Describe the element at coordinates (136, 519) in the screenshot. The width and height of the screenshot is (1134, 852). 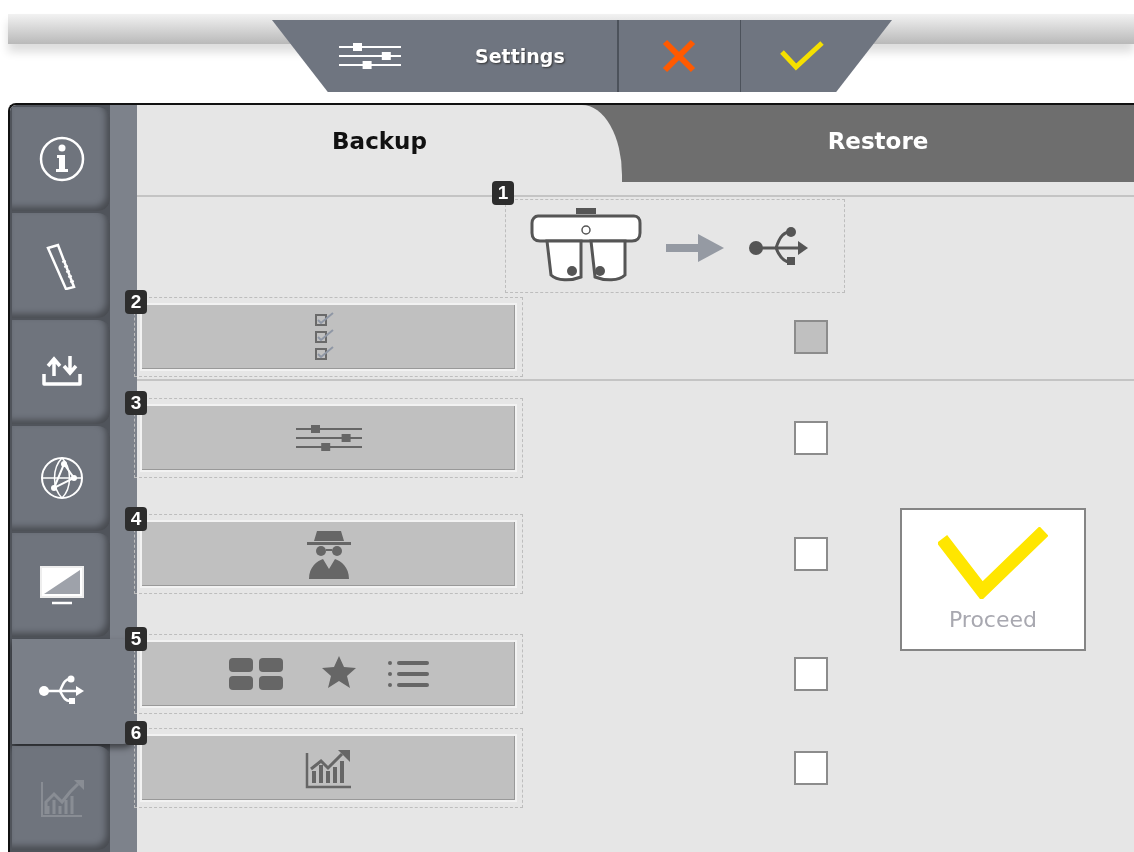
I see `number-badge: 4` at that location.